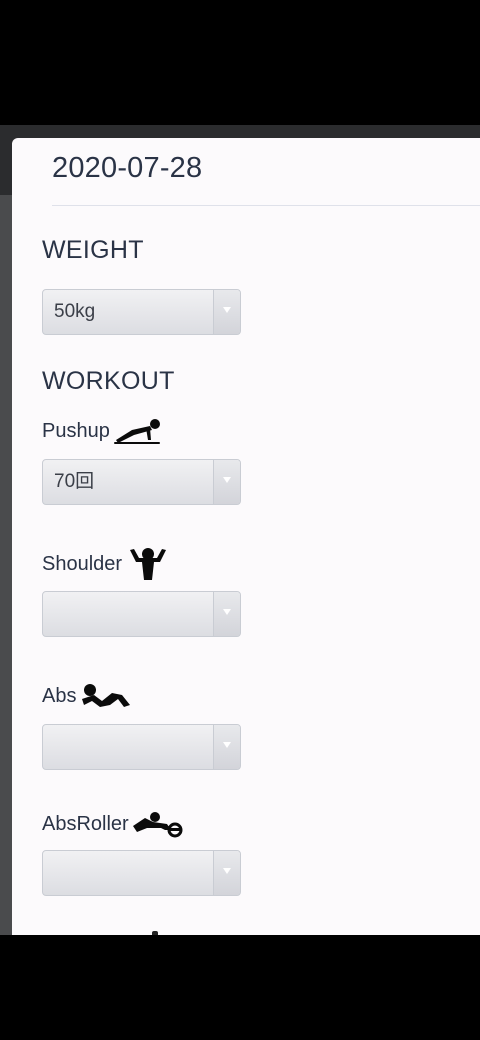 The width and height of the screenshot is (480, 1040). I want to click on pushup-select: 70回, so click(141, 482).